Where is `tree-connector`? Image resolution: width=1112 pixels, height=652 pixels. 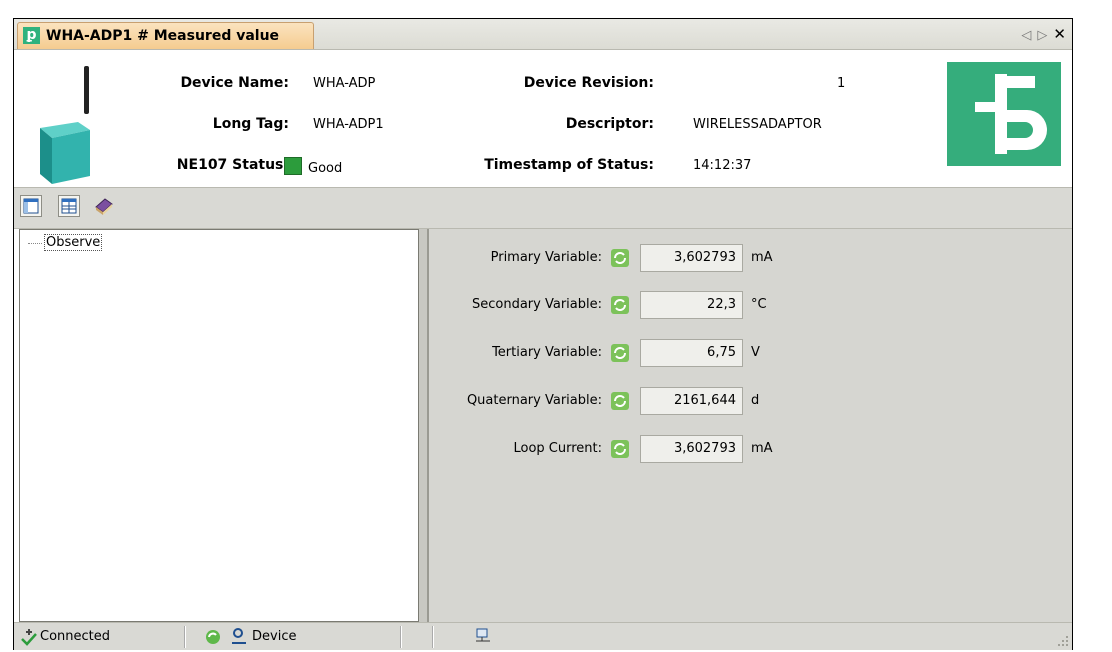 tree-connector is located at coordinates (35, 243).